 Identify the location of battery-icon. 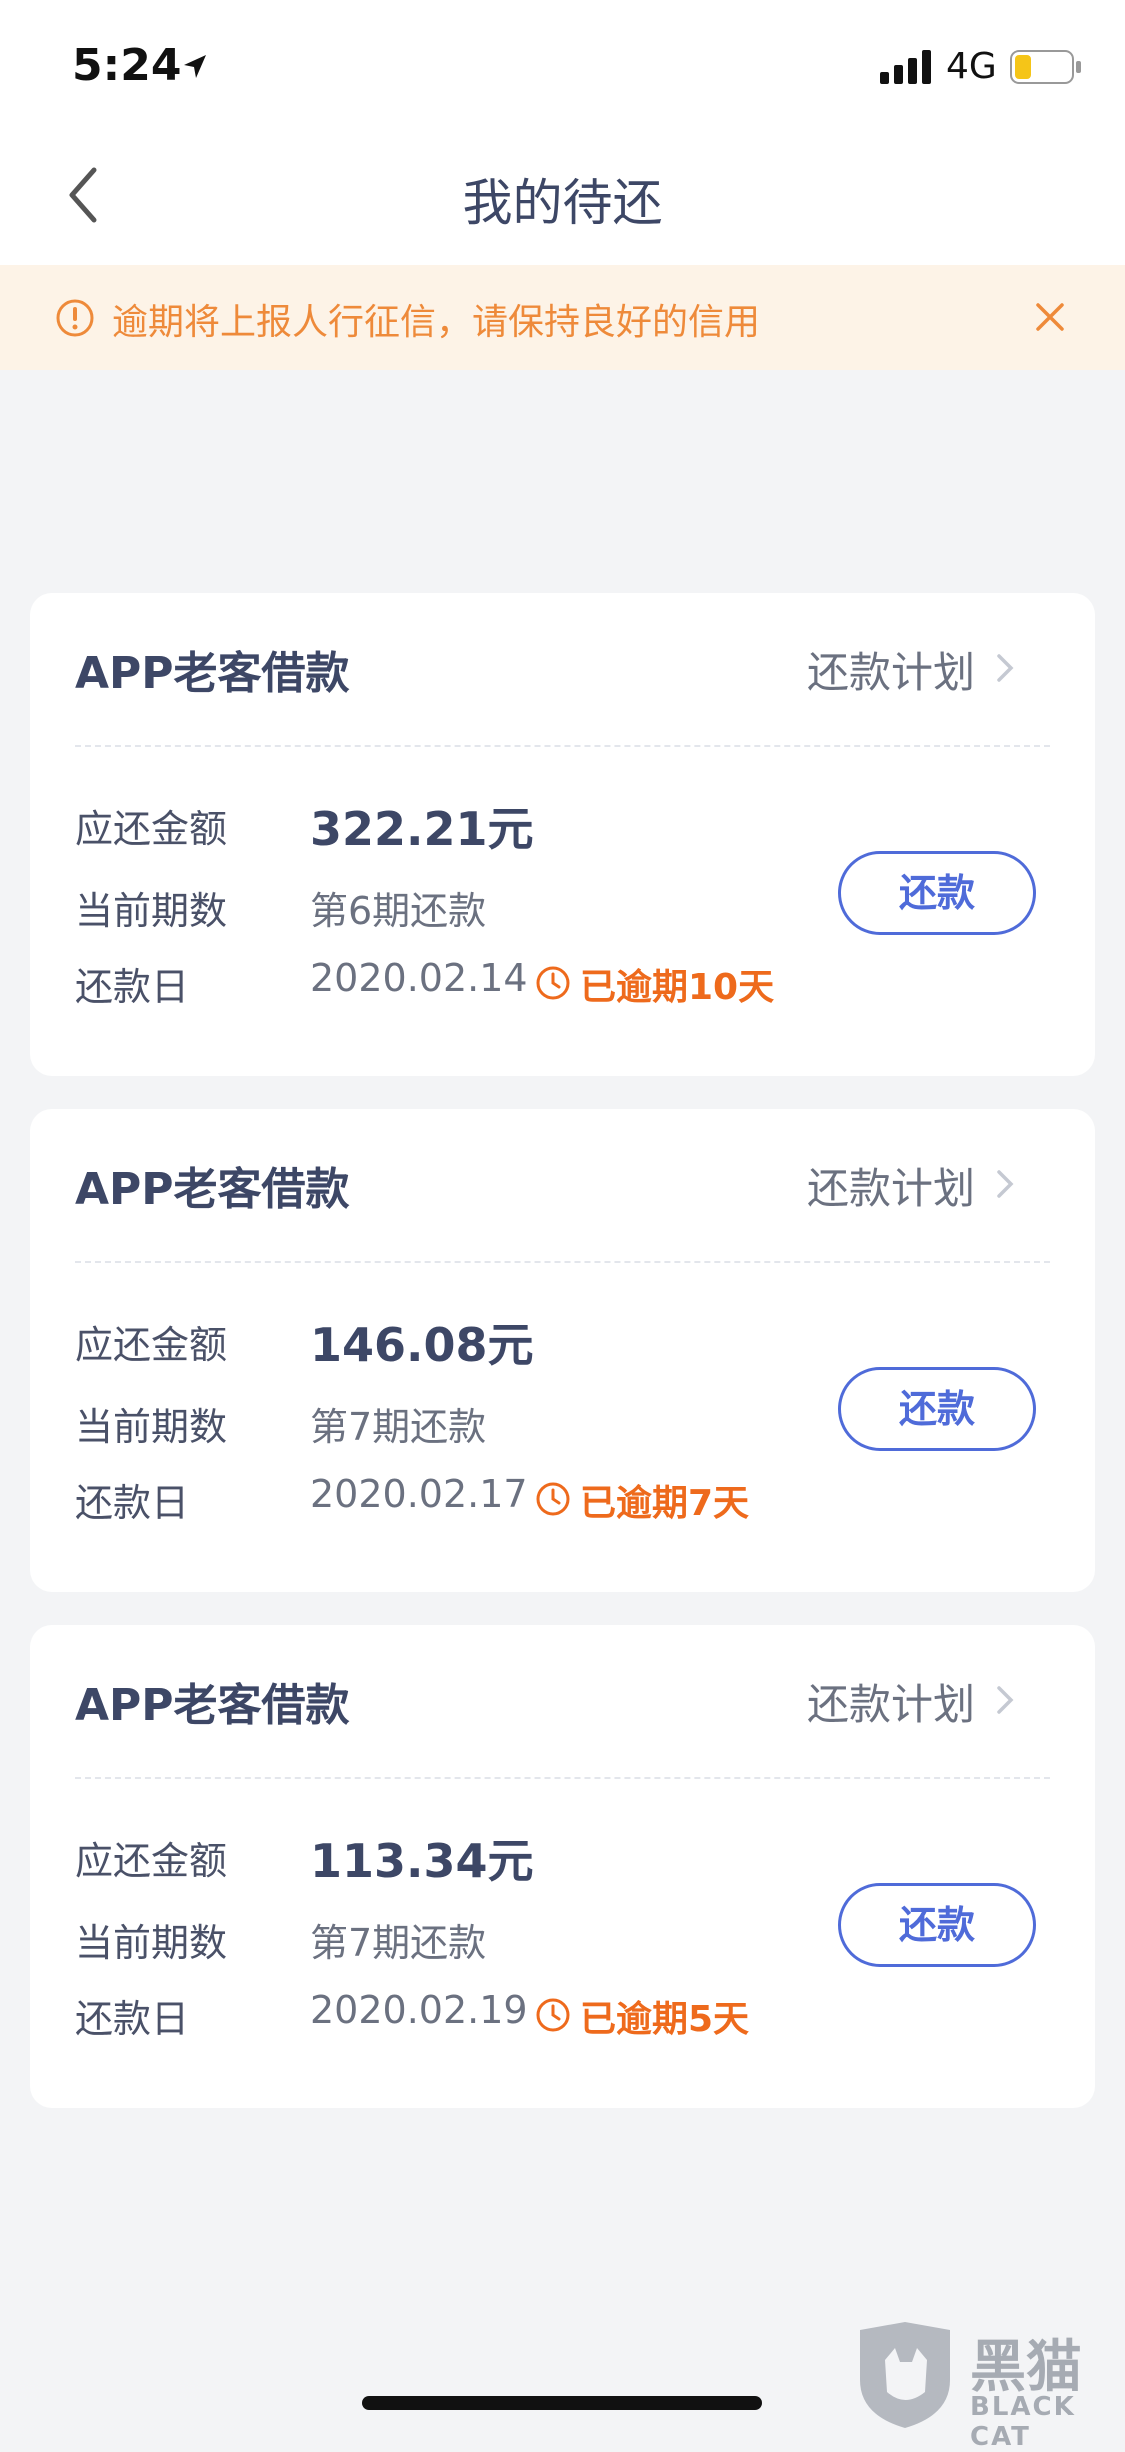
(1045, 67).